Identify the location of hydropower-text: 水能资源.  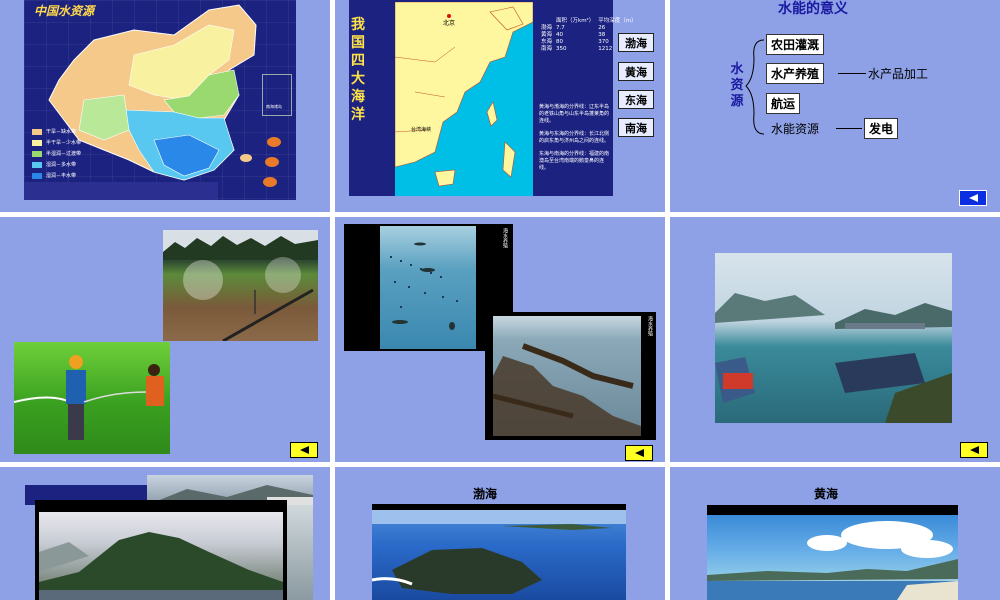
(795, 129).